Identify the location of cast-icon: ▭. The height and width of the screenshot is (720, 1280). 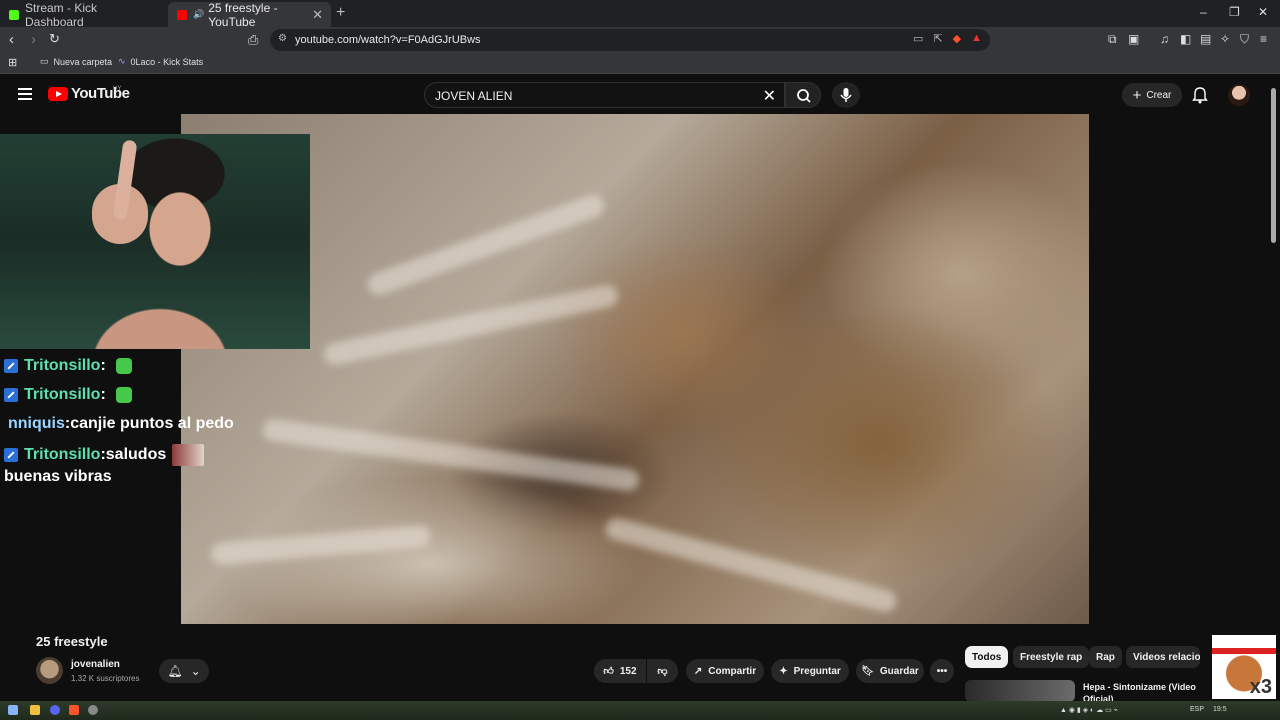
(918, 38).